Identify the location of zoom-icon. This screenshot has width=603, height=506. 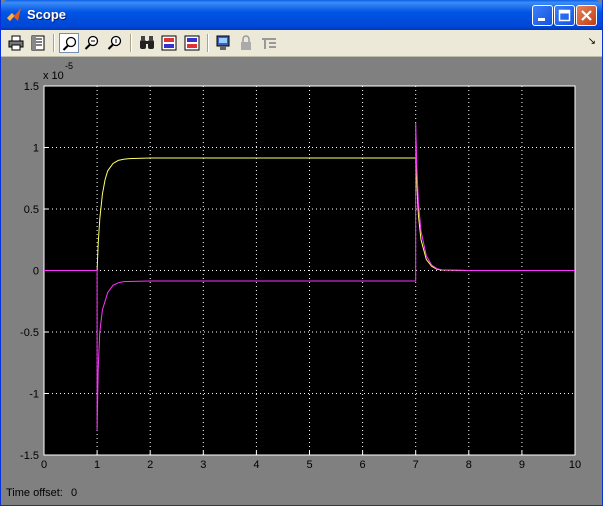
(69, 43).